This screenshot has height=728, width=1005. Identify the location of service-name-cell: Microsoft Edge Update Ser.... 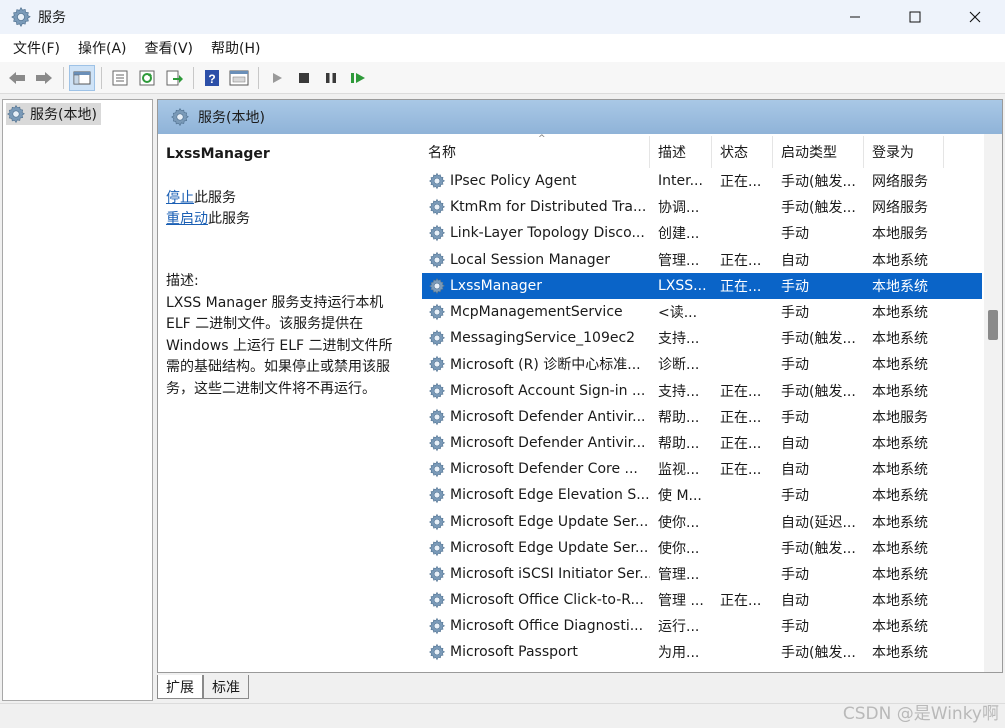
(536, 522).